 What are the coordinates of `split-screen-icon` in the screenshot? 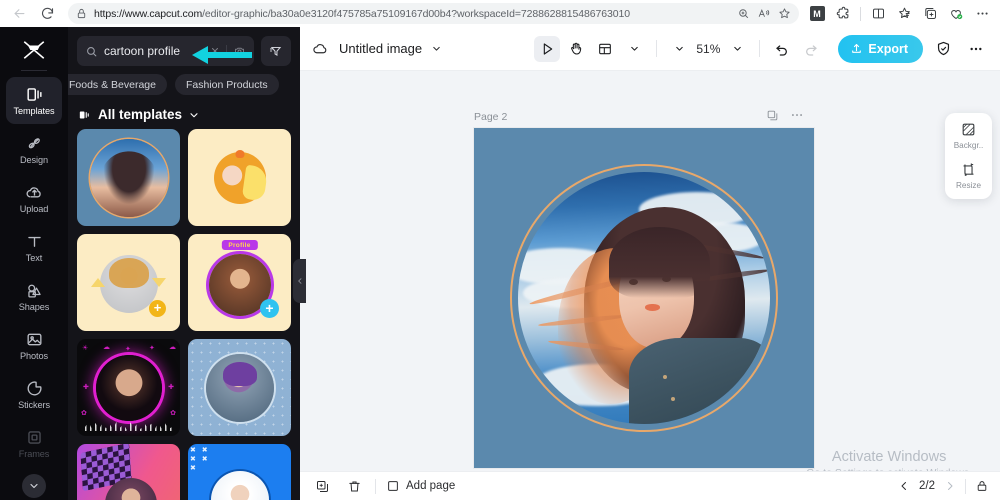 It's located at (878, 14).